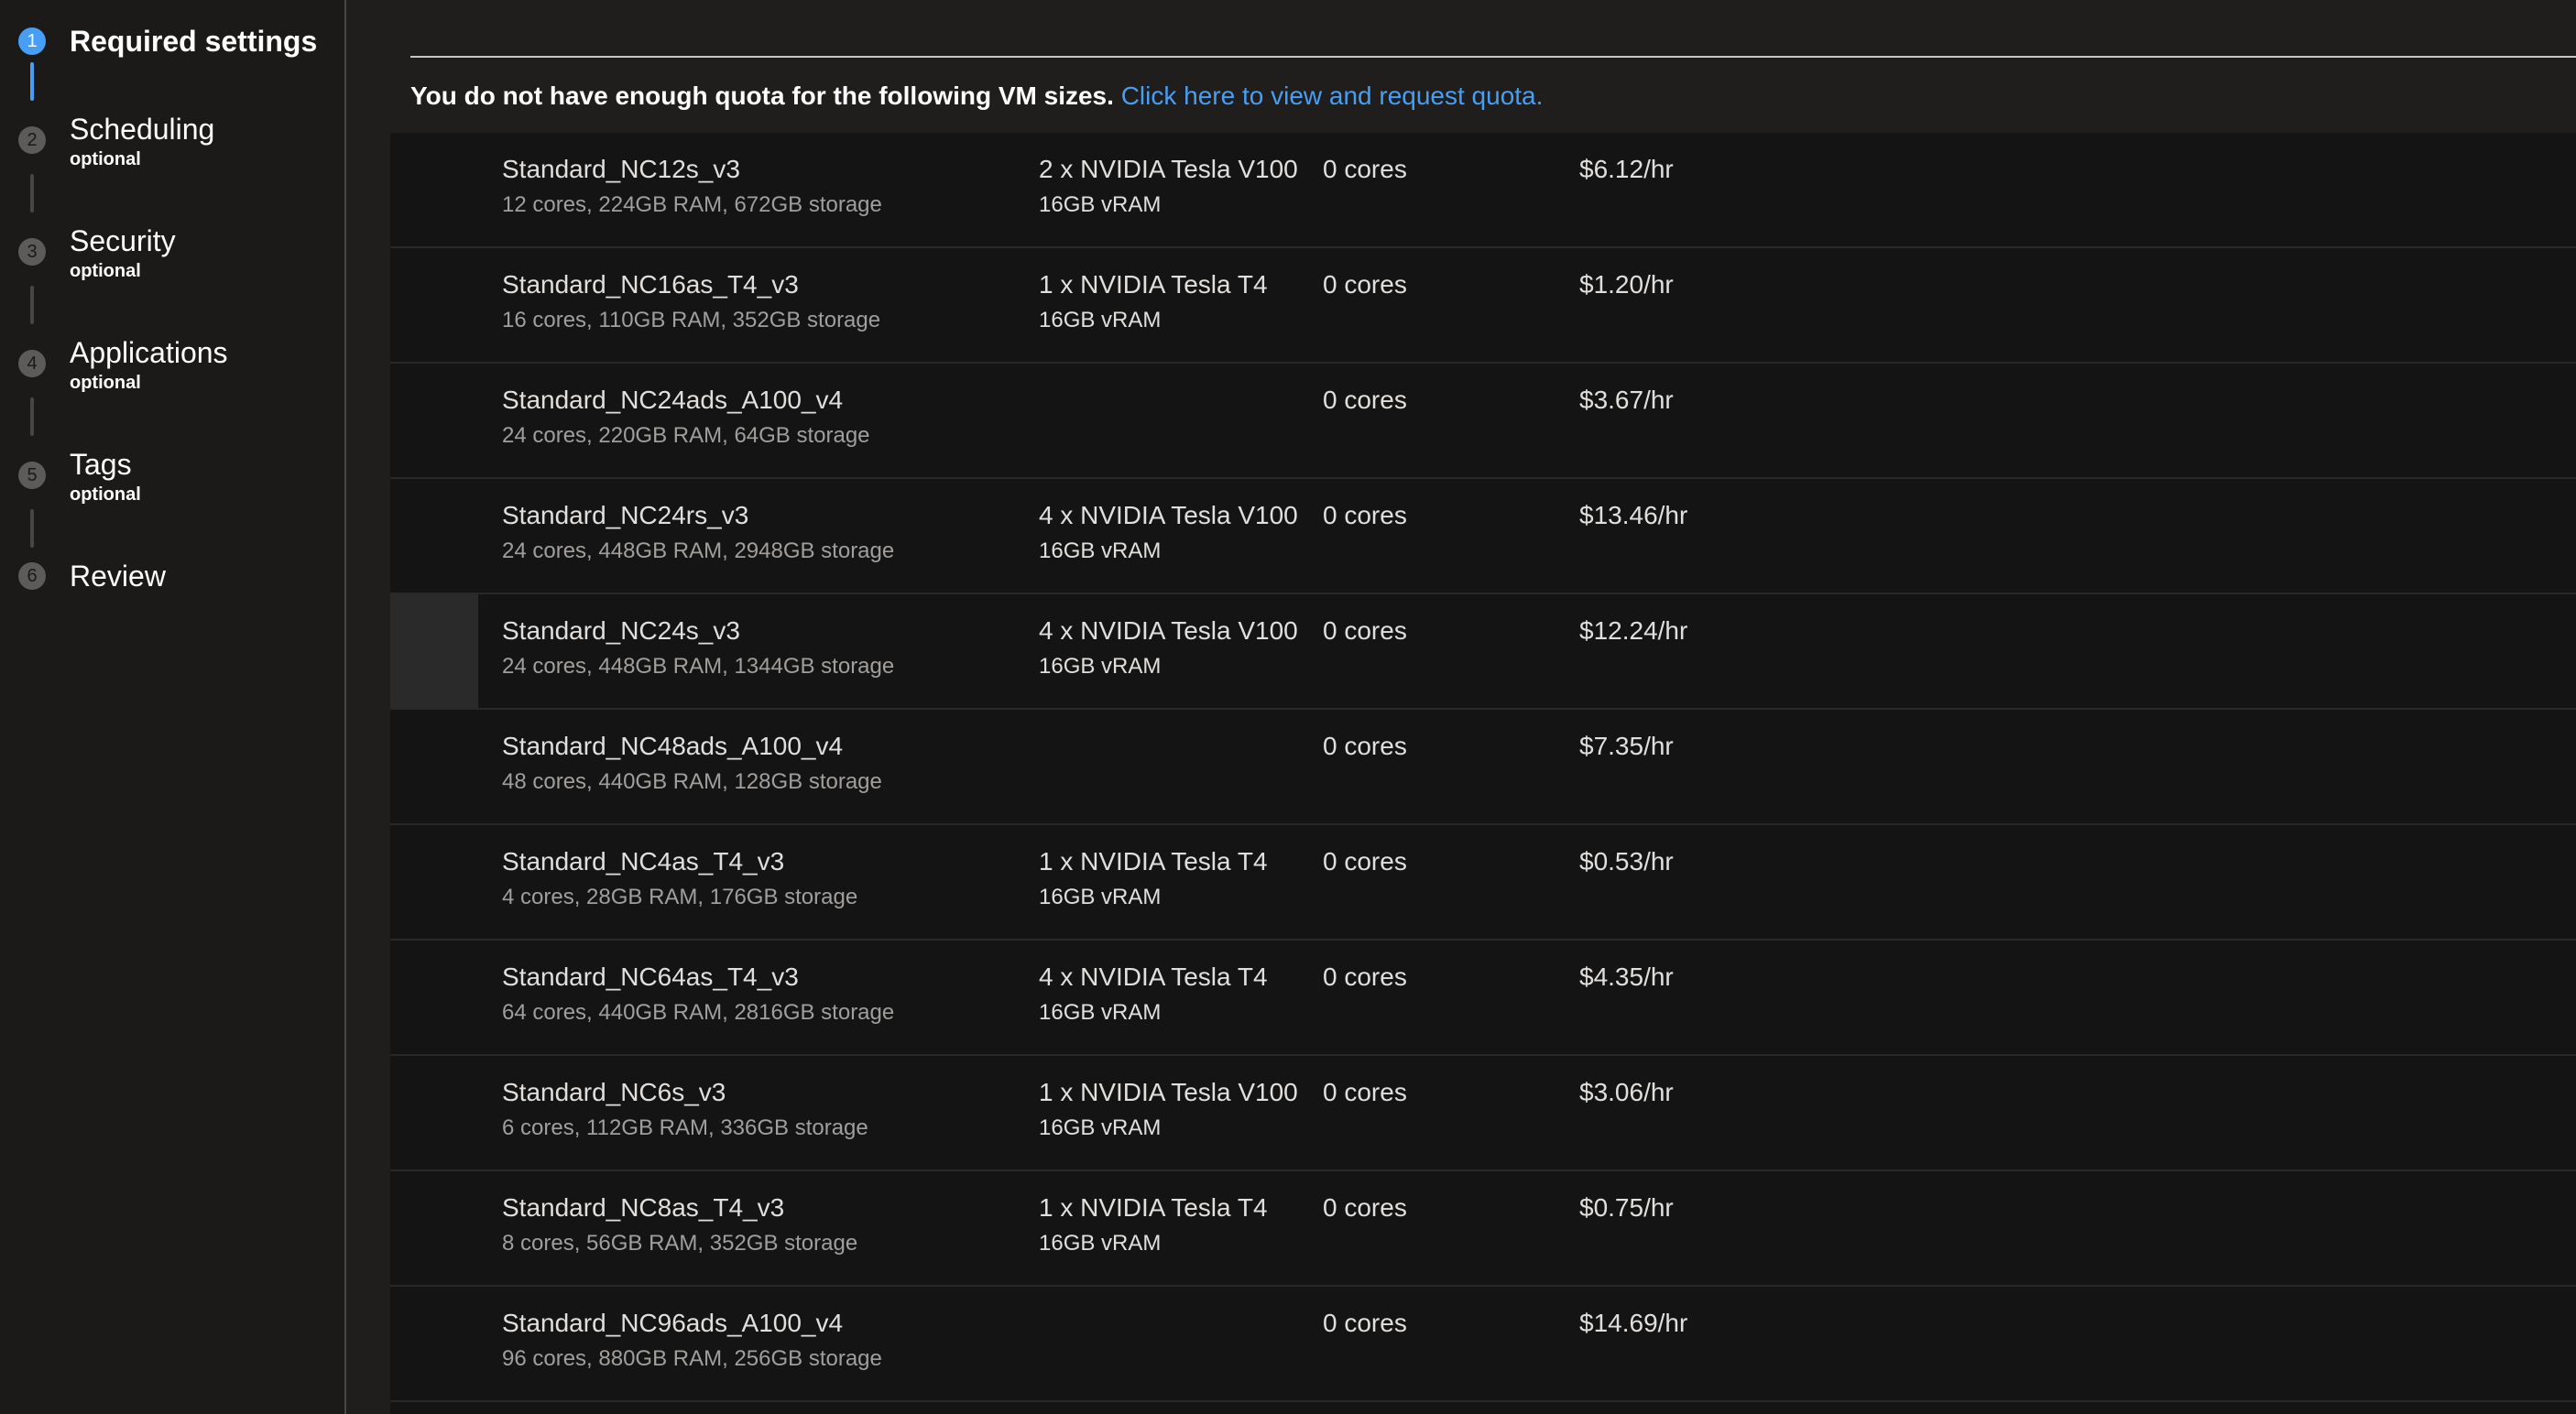  What do you see at coordinates (692, 204) in the screenshot?
I see `vm-size-spec: 12 cores, 224GB RAM, 672GB storage` at bounding box center [692, 204].